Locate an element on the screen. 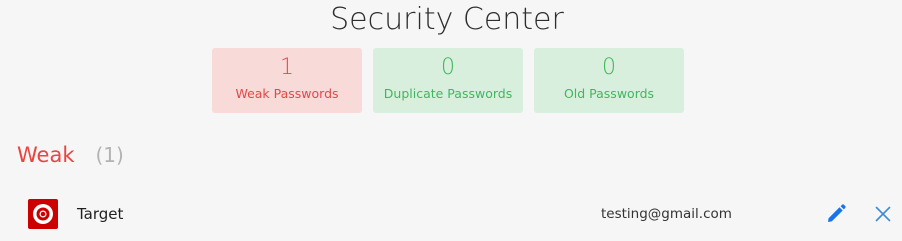  site-email: testing@gmail.com is located at coordinates (666, 214).